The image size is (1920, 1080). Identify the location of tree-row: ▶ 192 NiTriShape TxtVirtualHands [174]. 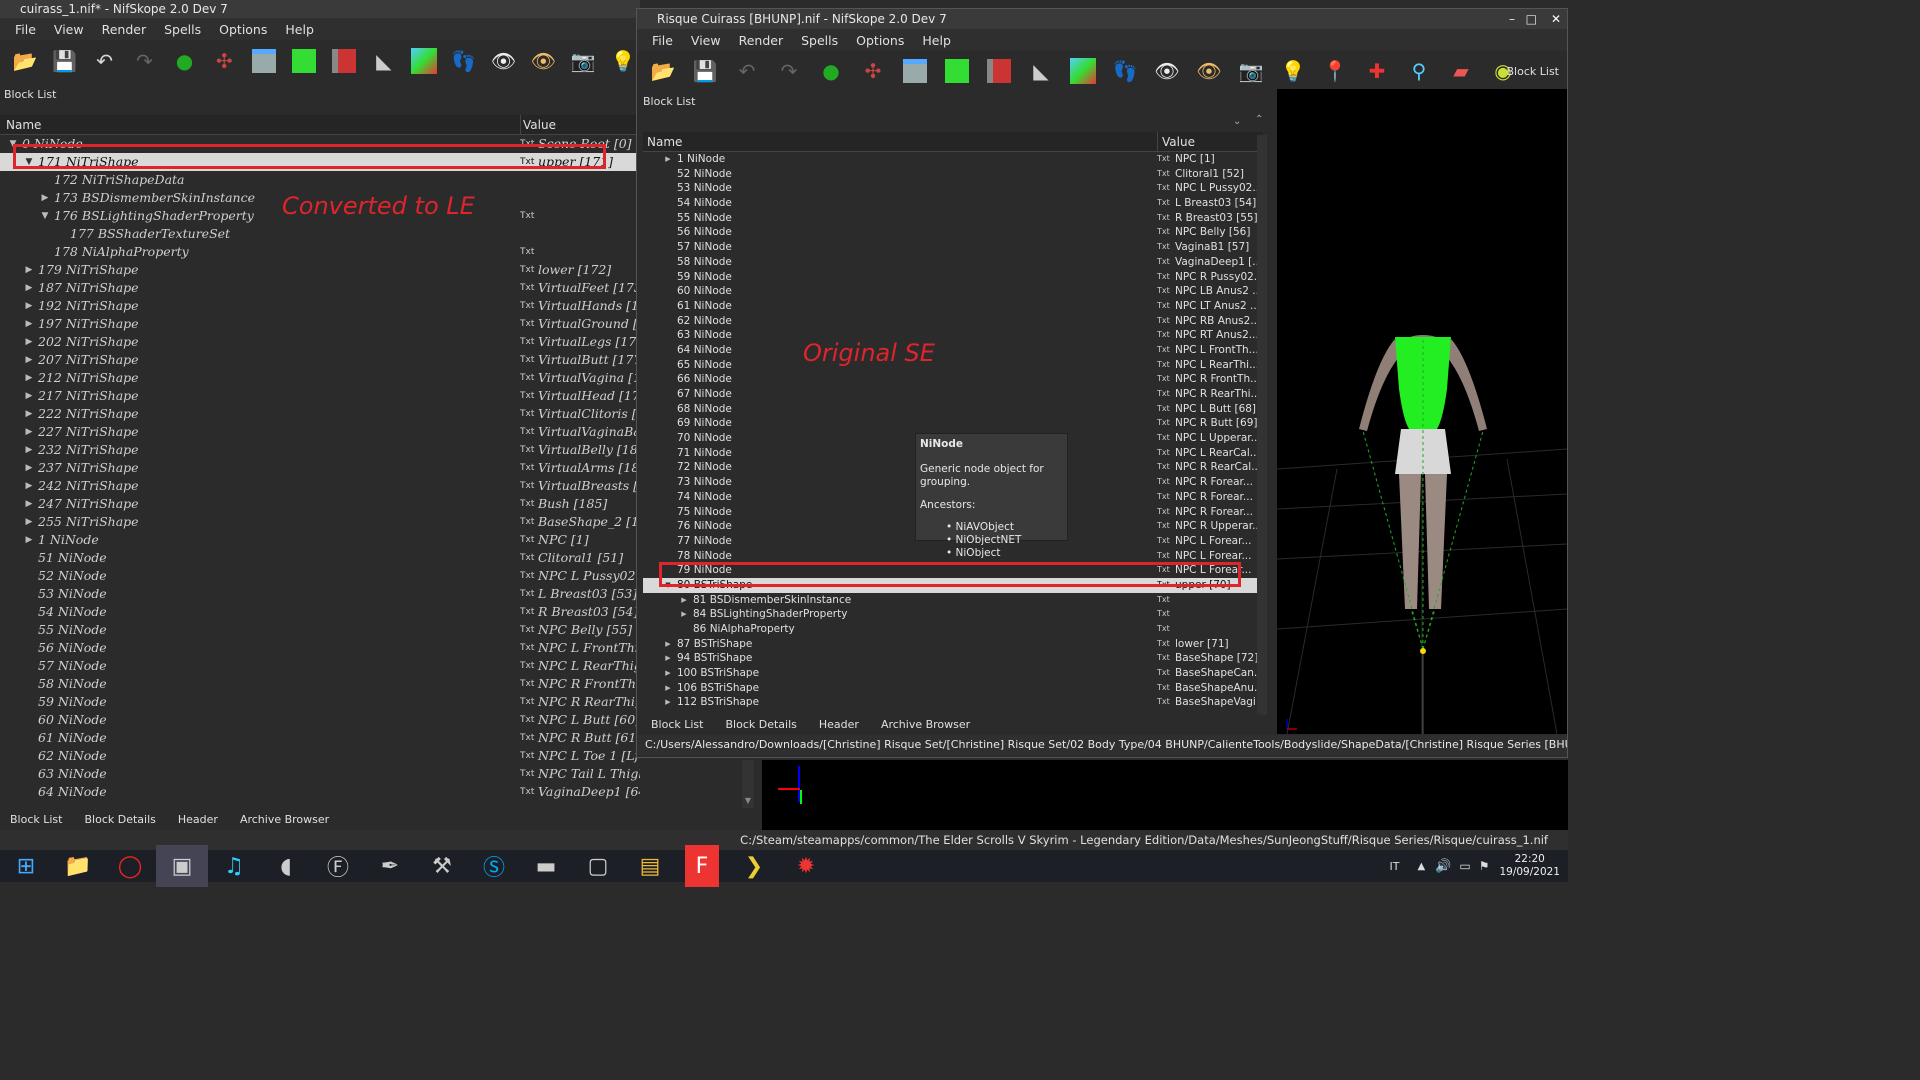
(320, 306).